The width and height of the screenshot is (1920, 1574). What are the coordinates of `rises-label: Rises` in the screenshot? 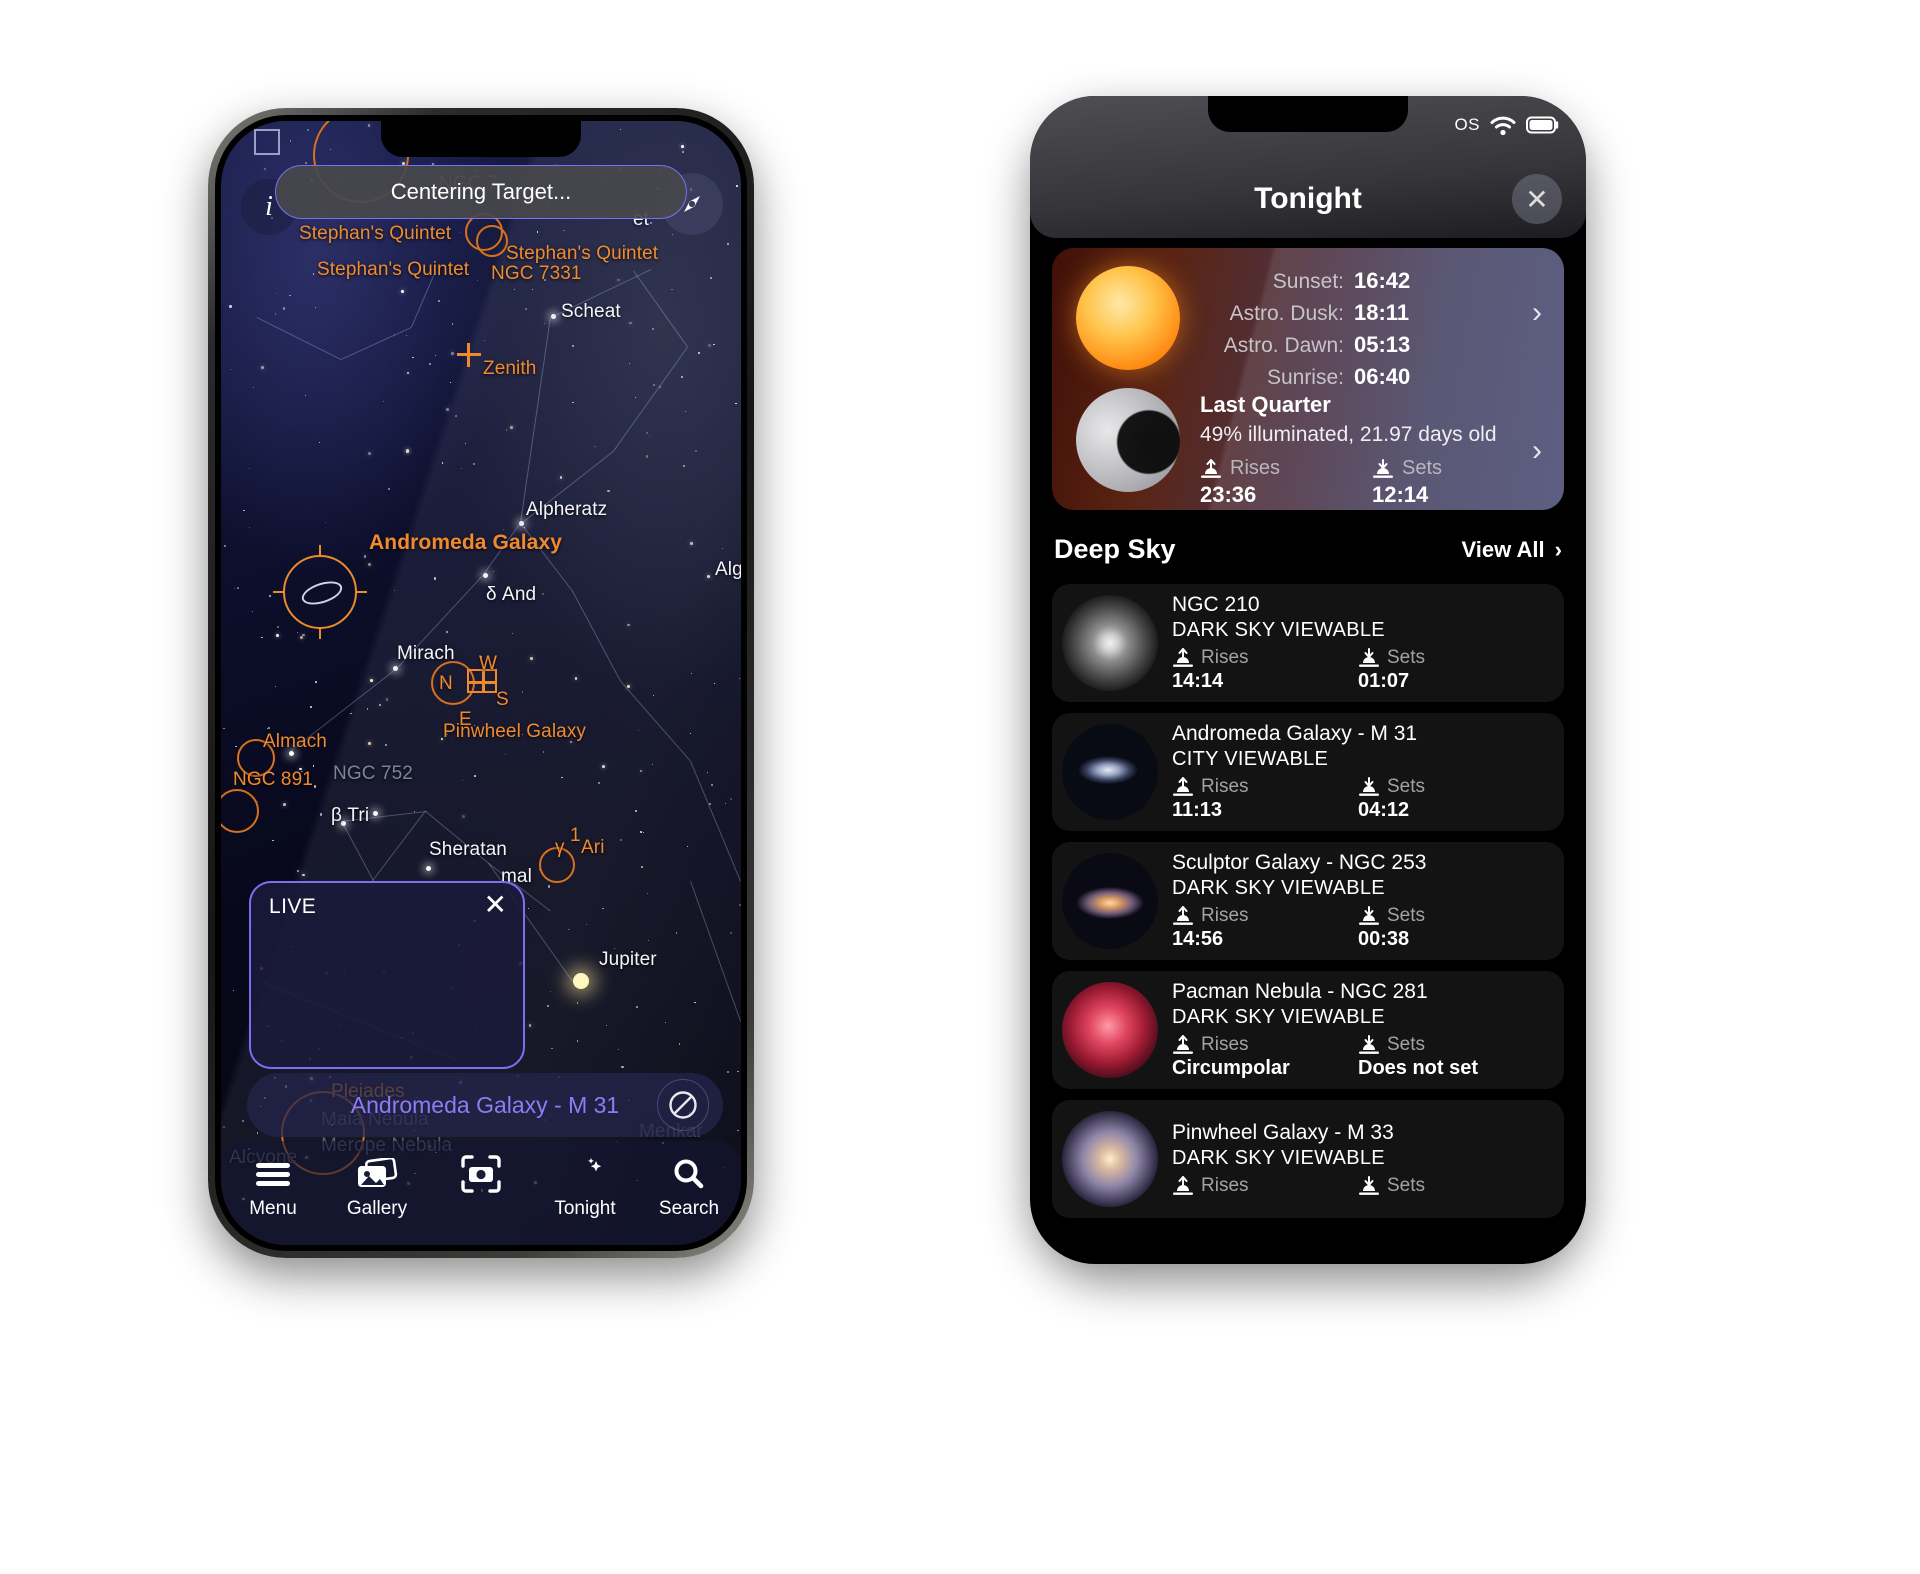 It's located at (1225, 1044).